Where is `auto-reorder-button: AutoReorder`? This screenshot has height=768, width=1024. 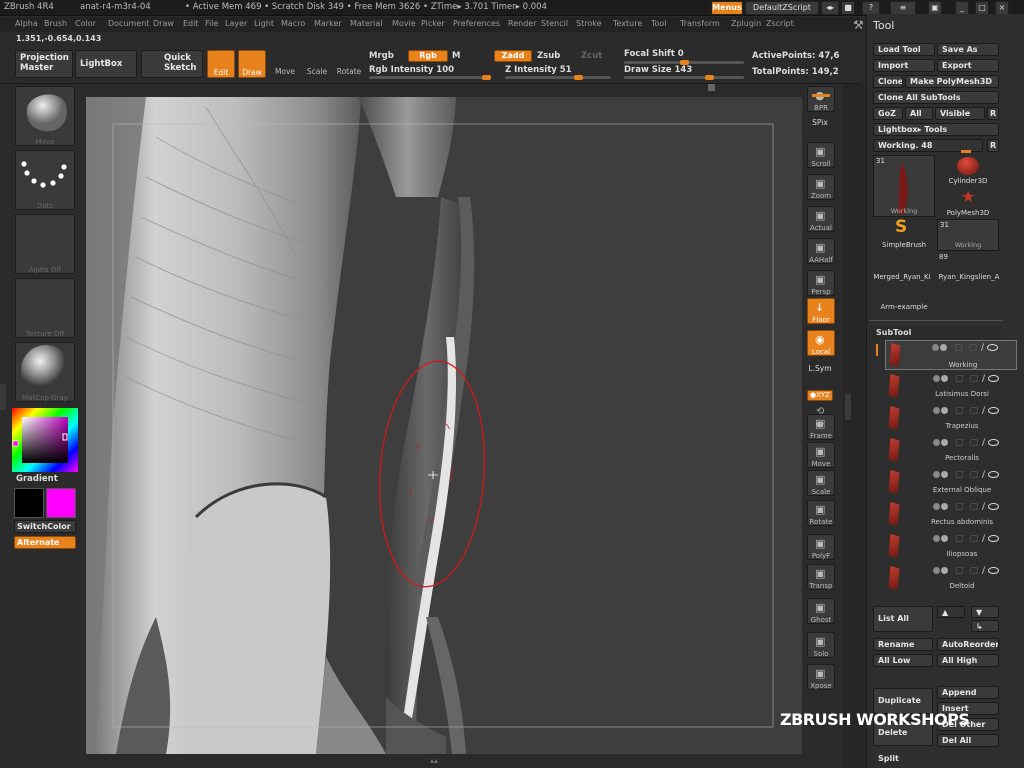 auto-reorder-button: AutoReorder is located at coordinates (968, 644).